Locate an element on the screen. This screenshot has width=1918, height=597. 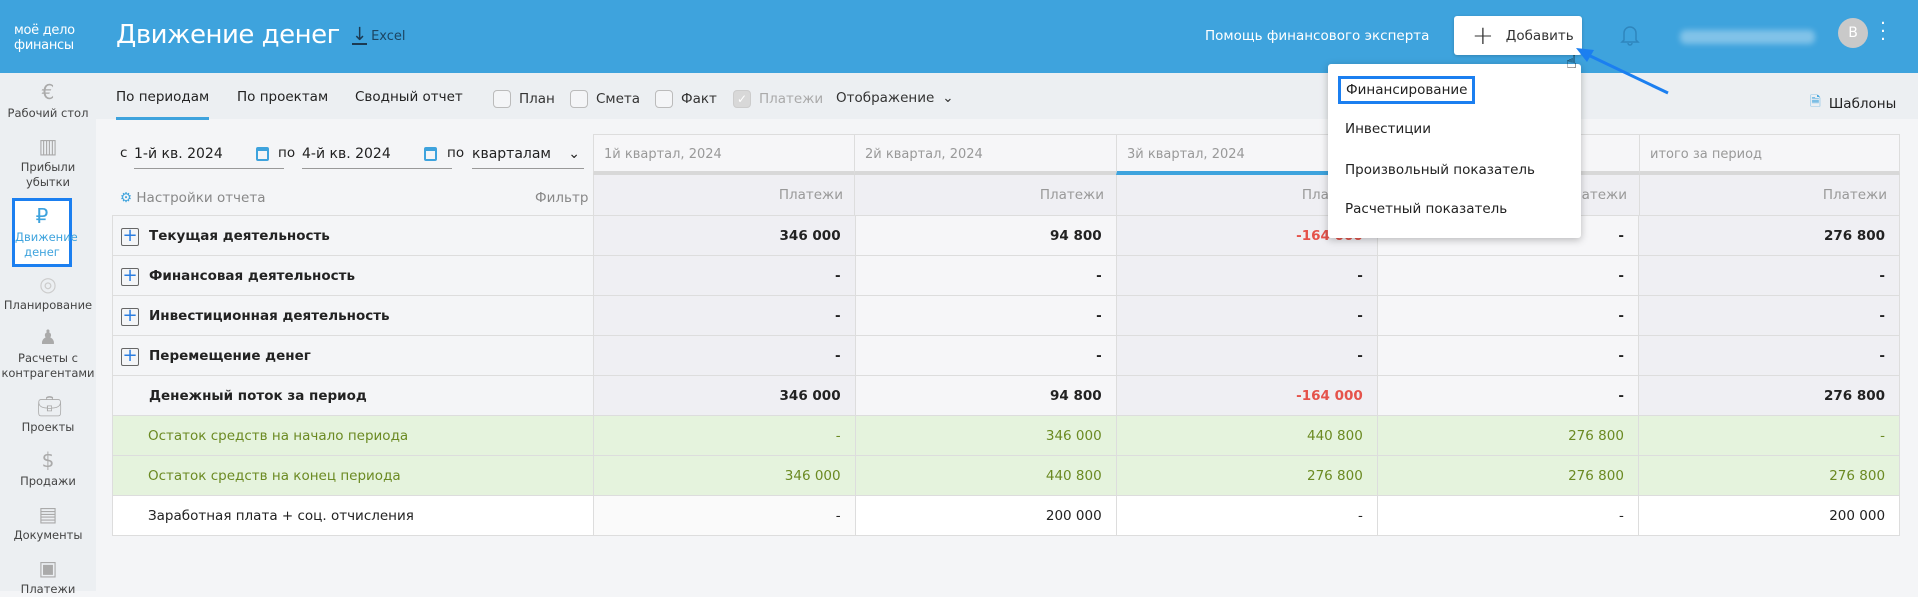
arrow-line is located at coordinates (1626, 73).